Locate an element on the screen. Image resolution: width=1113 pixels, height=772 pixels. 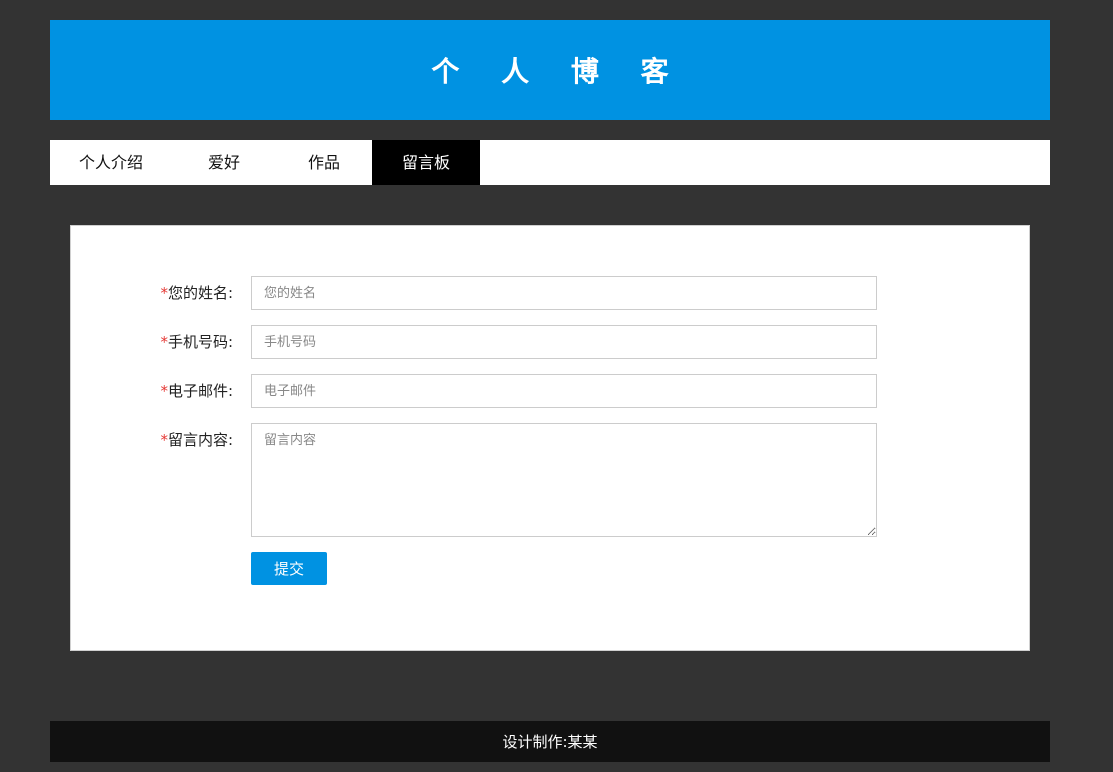
nav-item-guestbook: 留言板 is located at coordinates (426, 162).